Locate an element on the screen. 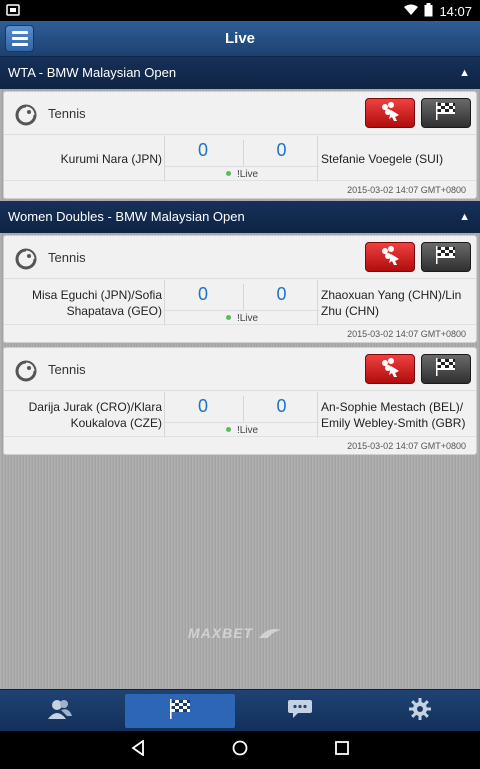 The height and width of the screenshot is (769, 480). home-button is located at coordinates (240, 750).